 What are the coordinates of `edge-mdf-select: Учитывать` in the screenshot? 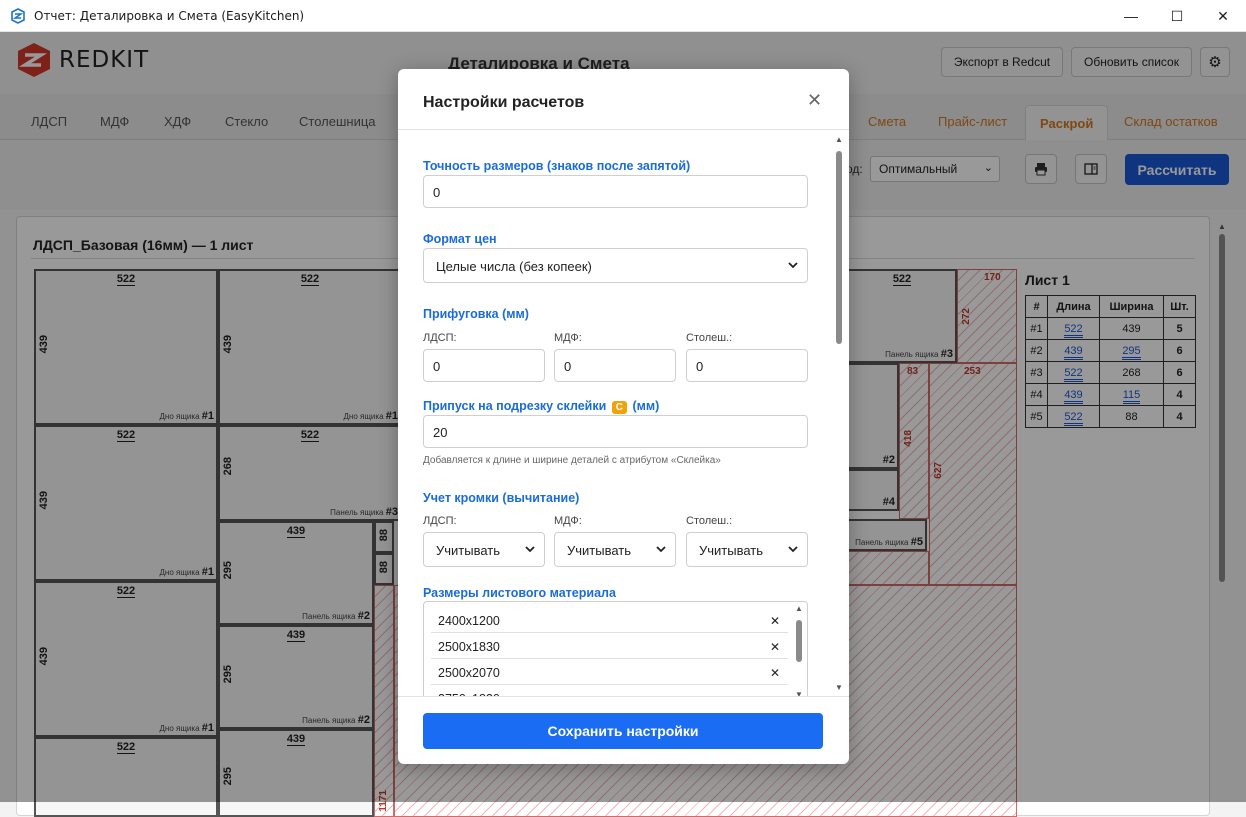 It's located at (615, 549).